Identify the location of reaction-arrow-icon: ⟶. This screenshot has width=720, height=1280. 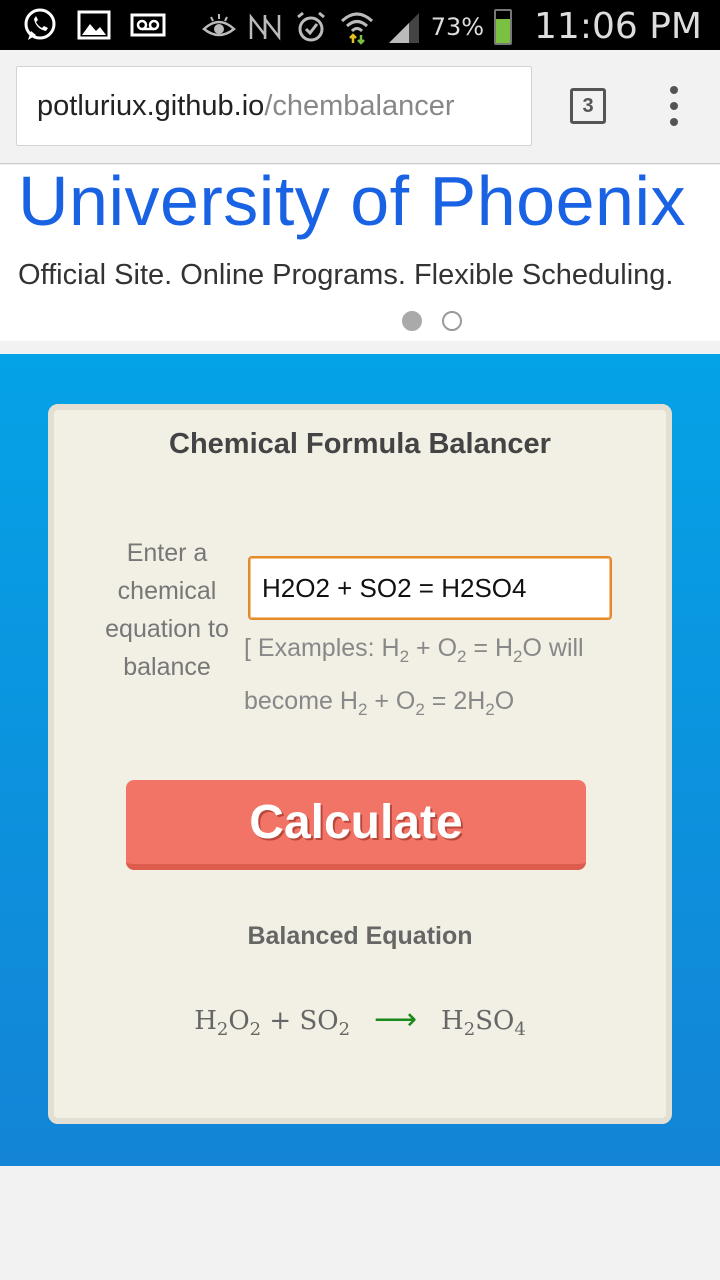
(396, 1019).